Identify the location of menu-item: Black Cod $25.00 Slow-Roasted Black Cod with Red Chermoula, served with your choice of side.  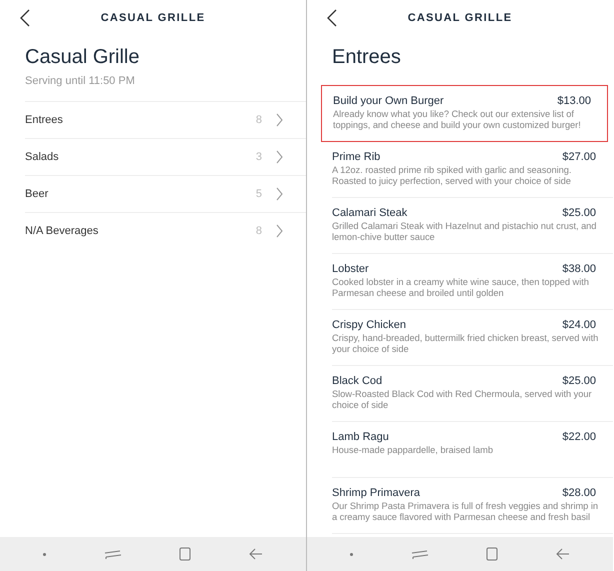
(472, 394).